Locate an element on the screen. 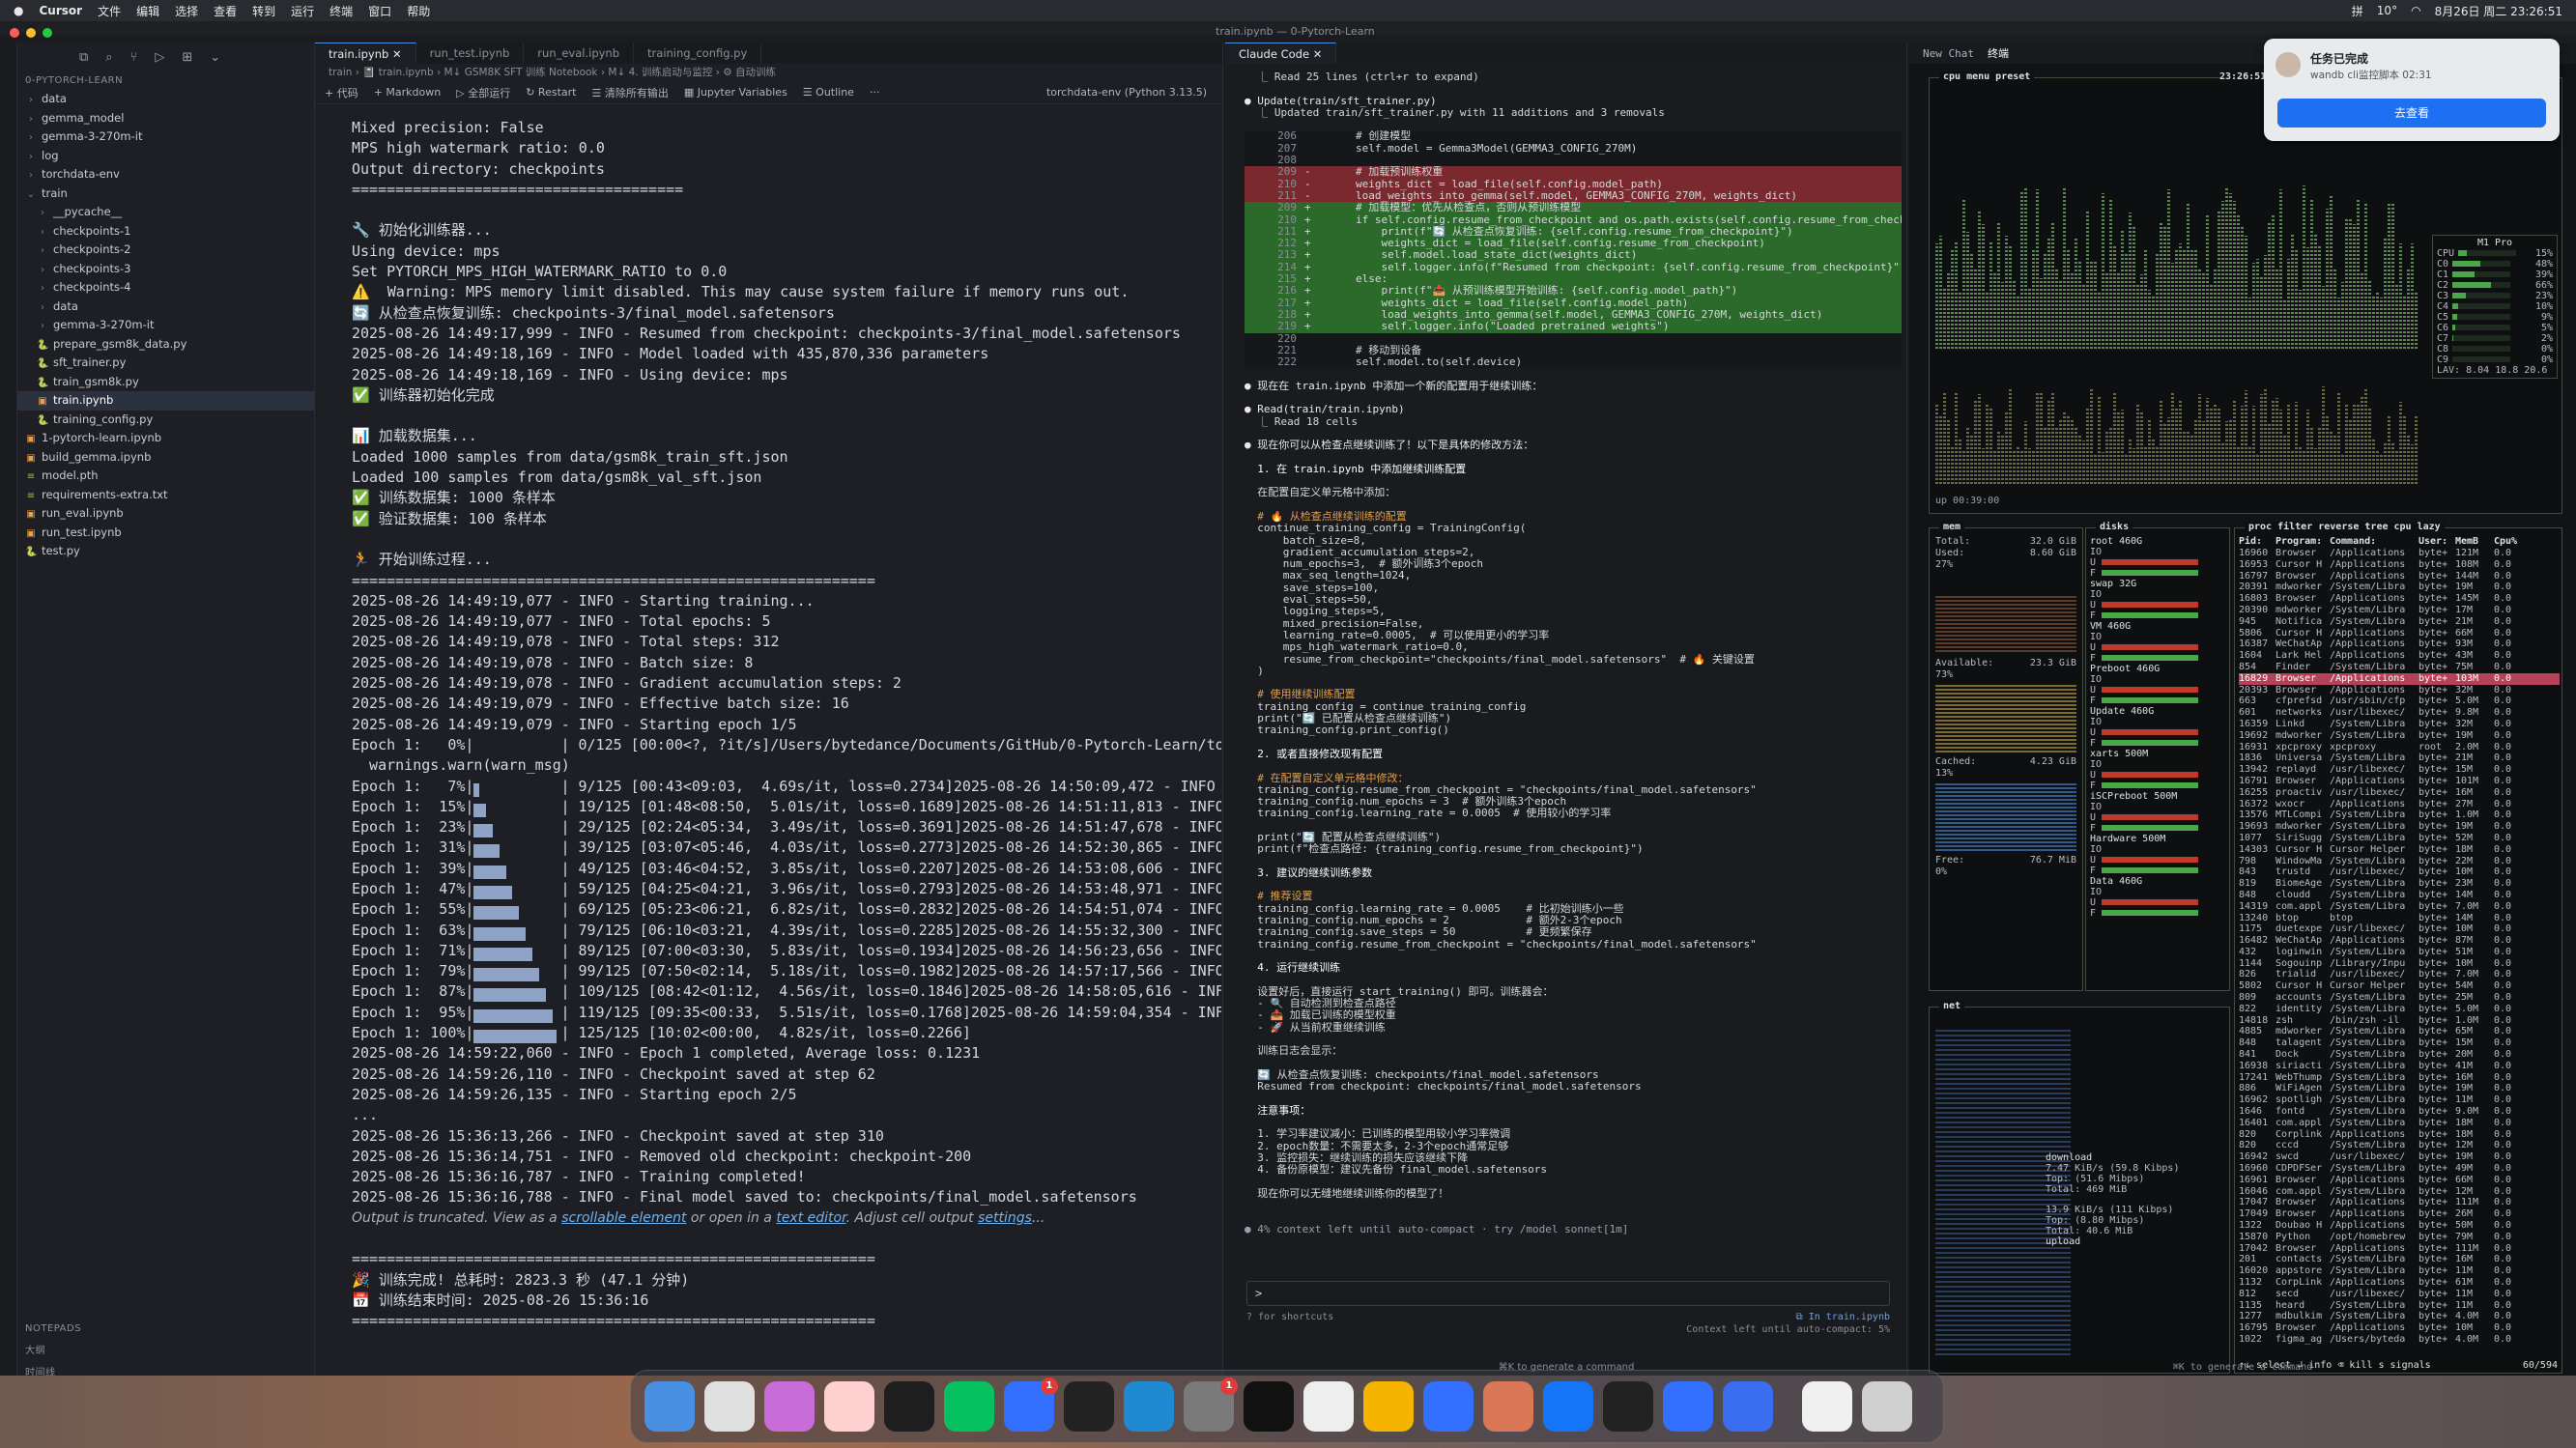 This screenshot has height=1448, width=2576. proc-row: 820 Corplink/Applications byte+ 18M 0.0 is located at coordinates (2400, 1135).